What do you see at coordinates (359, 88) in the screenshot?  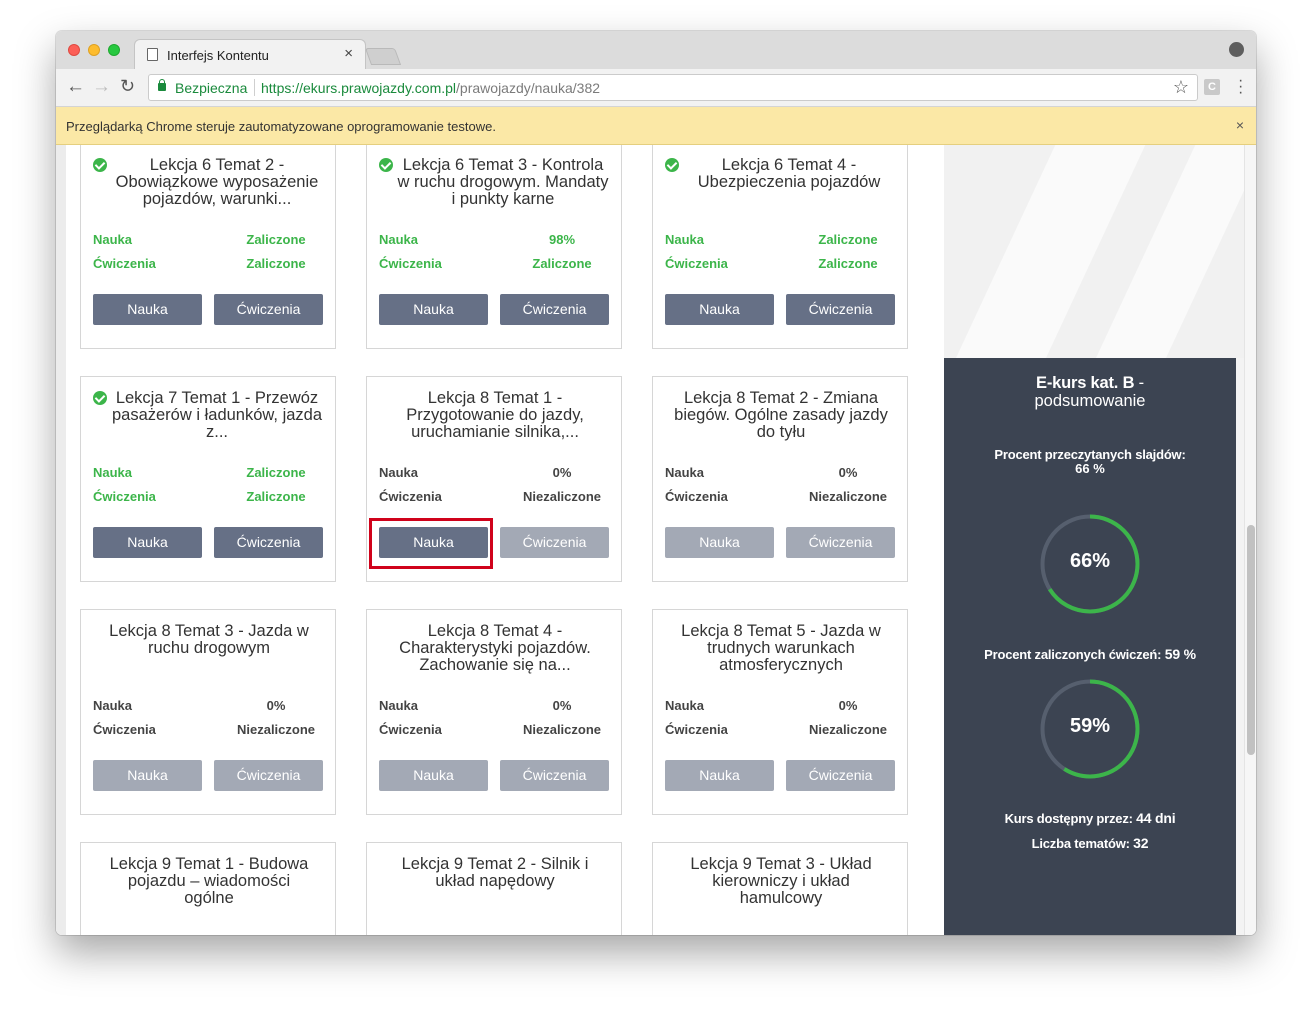 I see `url-host: https://ekurs.prawojazdy.com.pl` at bounding box center [359, 88].